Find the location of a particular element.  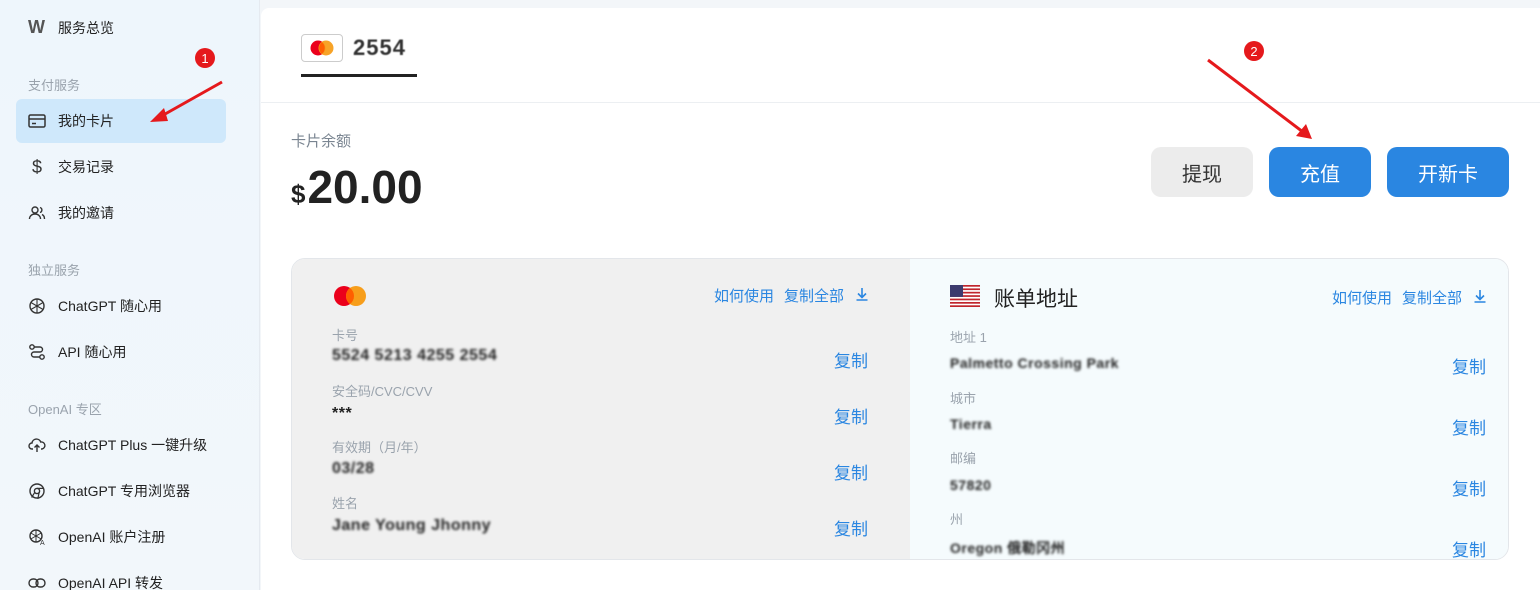

section-title-standalone: 独立服务 is located at coordinates (54, 270).